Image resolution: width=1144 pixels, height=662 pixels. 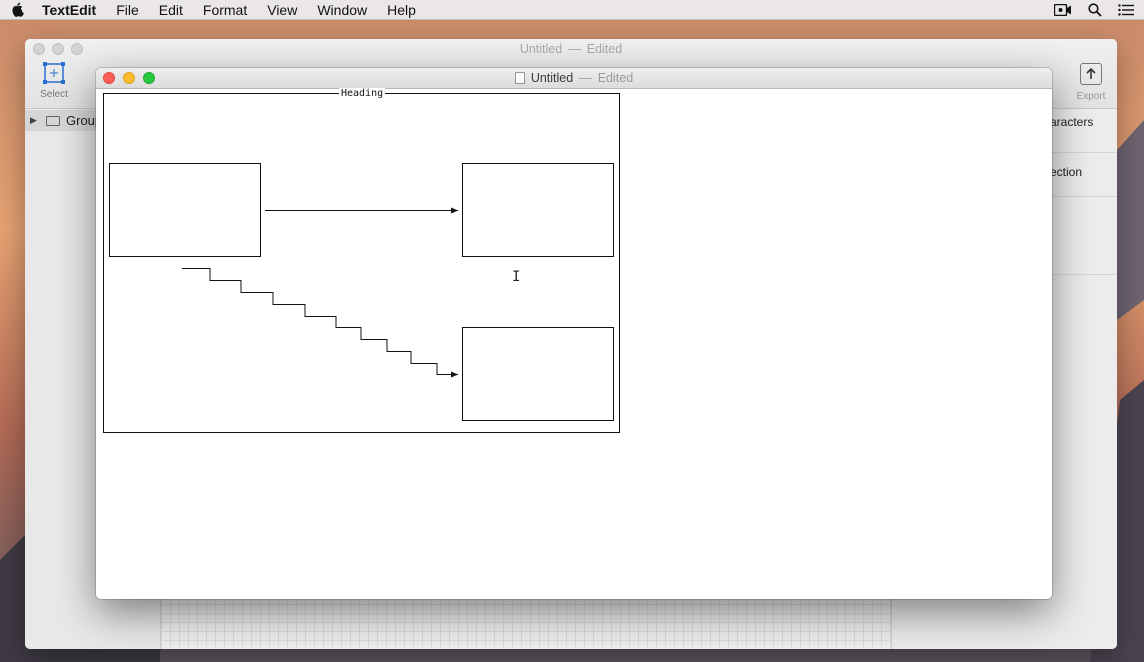 What do you see at coordinates (519, 78) in the screenshot?
I see `document-icon` at bounding box center [519, 78].